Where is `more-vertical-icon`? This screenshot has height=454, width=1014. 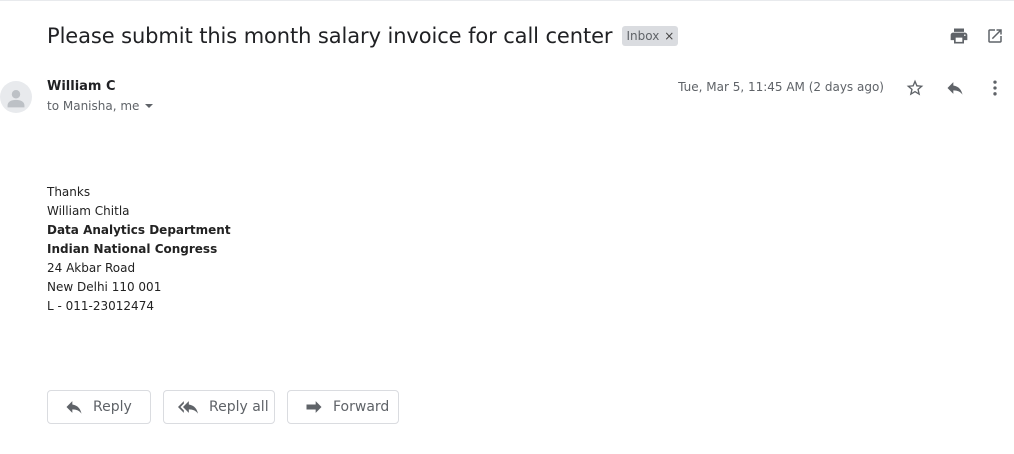
more-vertical-icon is located at coordinates (995, 88).